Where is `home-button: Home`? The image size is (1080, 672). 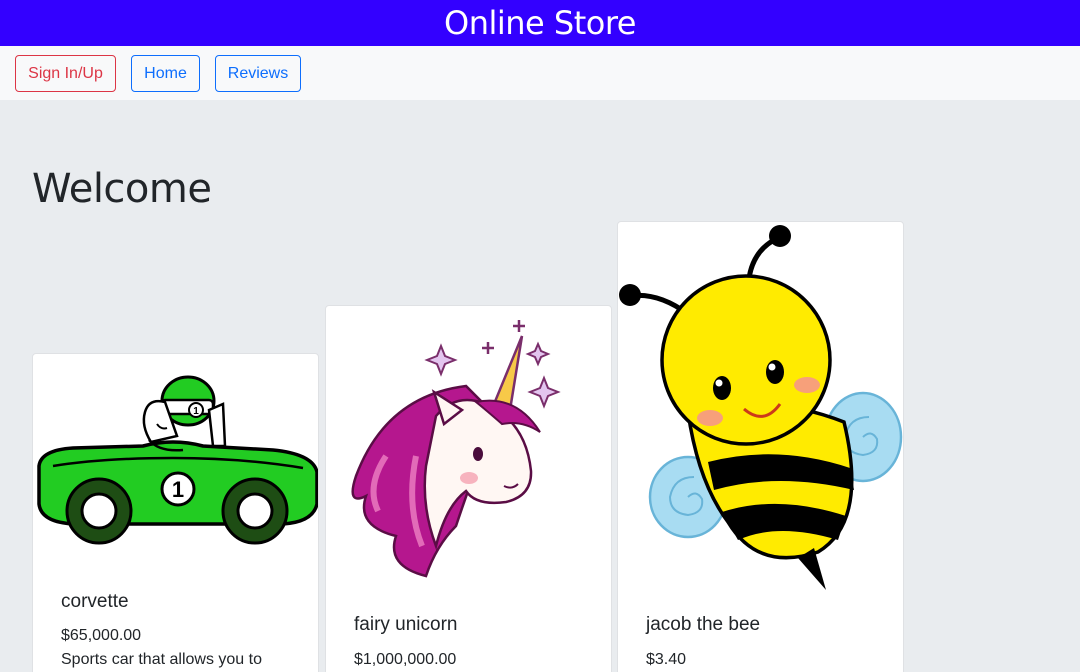
home-button: Home is located at coordinates (165, 73).